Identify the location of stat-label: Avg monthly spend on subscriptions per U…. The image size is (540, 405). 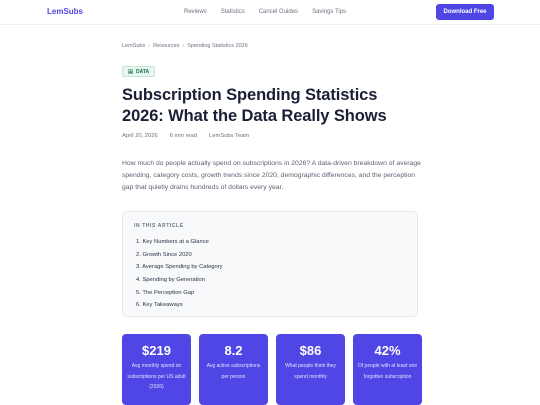
(156, 376).